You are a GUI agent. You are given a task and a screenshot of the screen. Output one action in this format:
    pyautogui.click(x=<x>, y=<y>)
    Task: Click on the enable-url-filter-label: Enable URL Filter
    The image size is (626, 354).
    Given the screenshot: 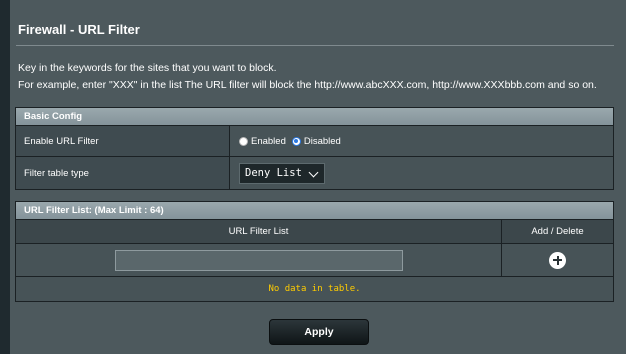 What is the action you would take?
    pyautogui.click(x=123, y=141)
    